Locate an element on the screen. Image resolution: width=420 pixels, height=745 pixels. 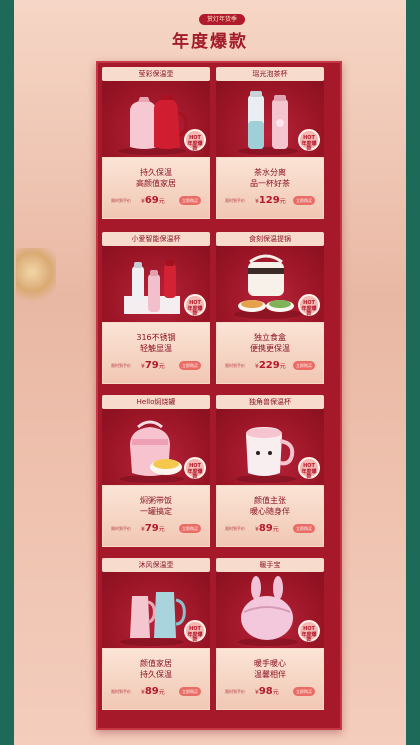
feature-line: 品一杯好茶 is located at coordinates (270, 183).